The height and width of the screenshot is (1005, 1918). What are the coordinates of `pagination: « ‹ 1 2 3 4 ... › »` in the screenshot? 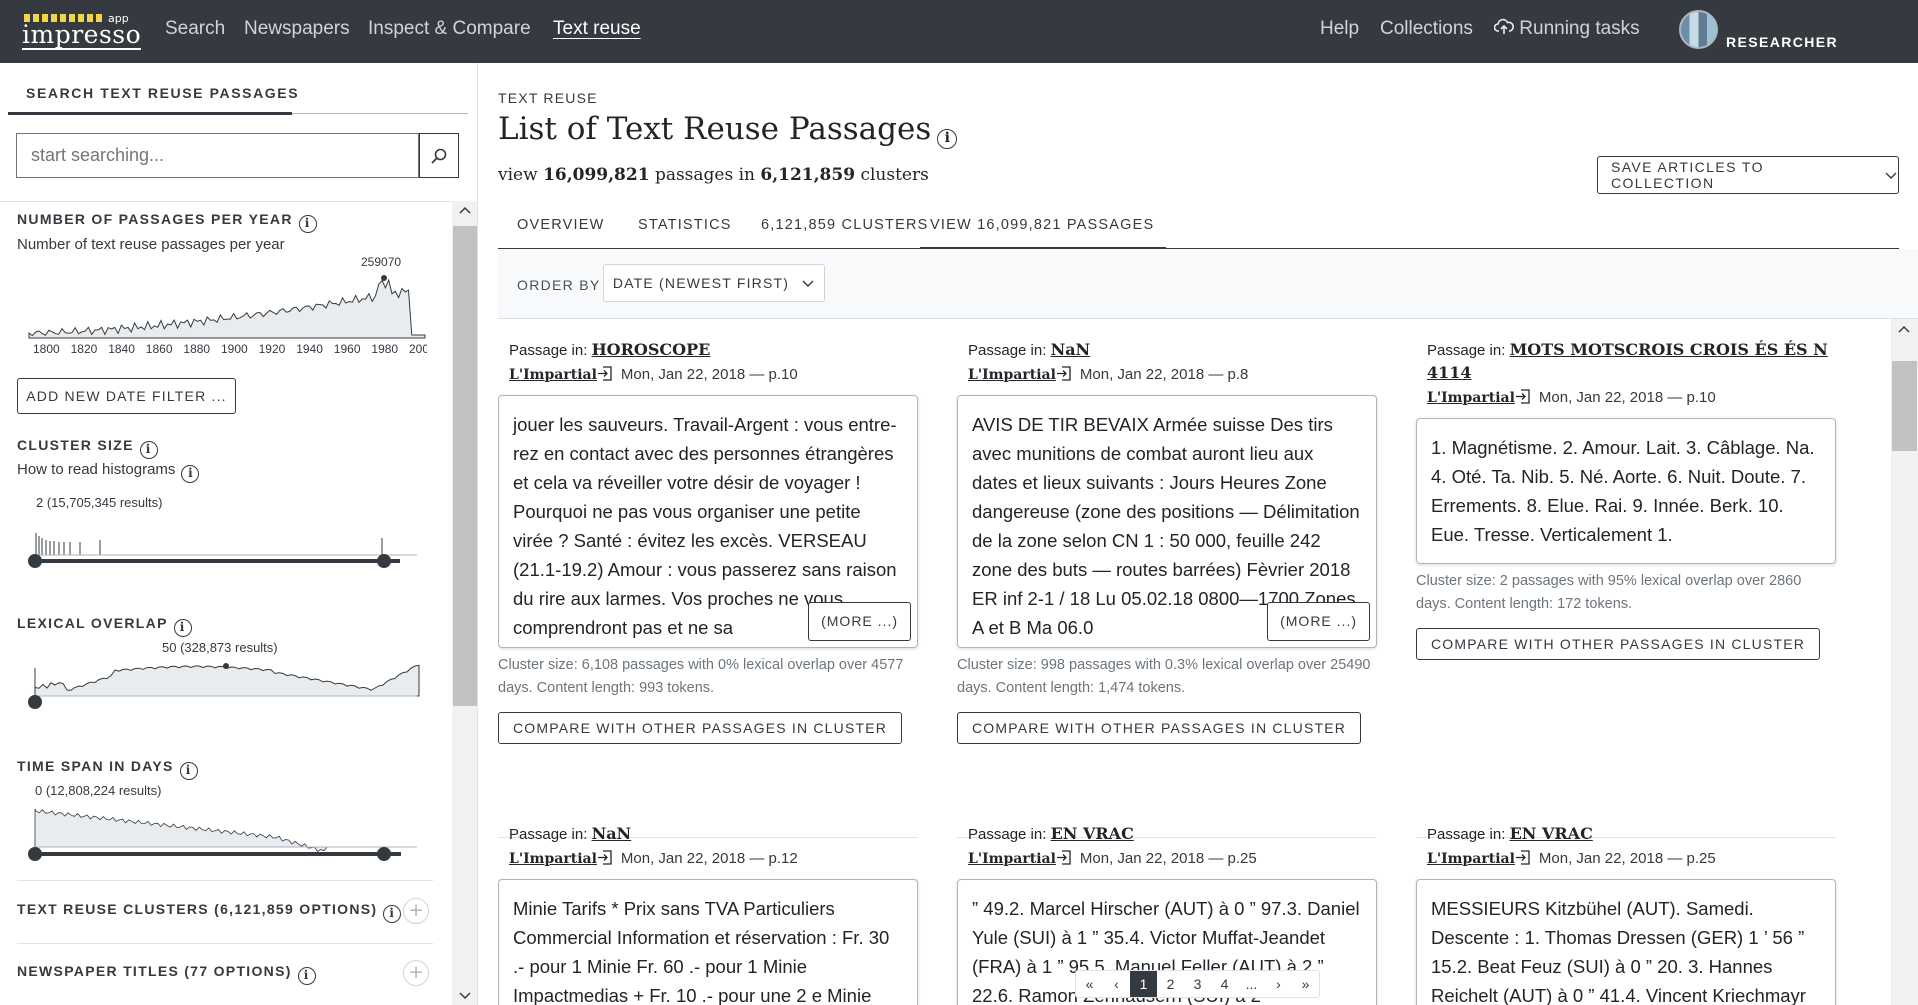 It's located at (1197, 984).